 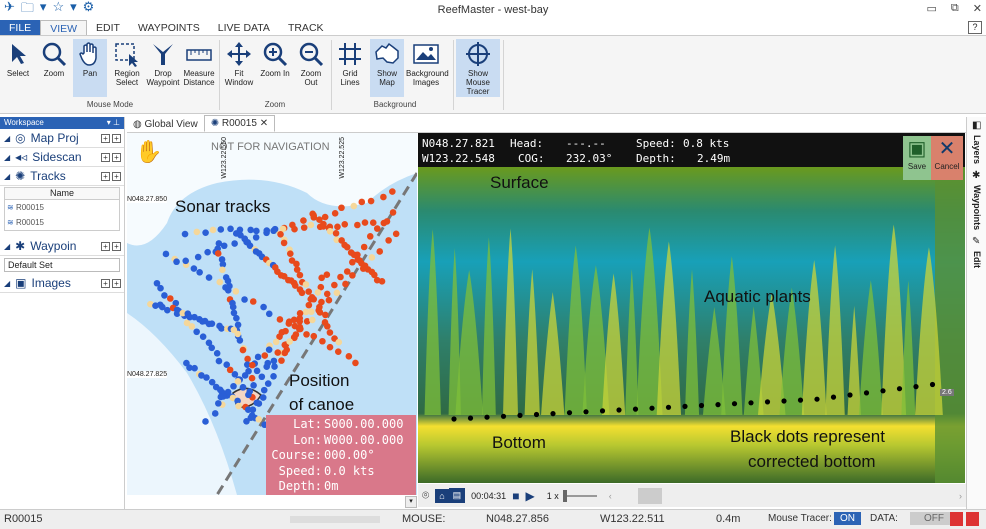 What do you see at coordinates (847, 518) in the screenshot?
I see `mouse-tracer-toggle: ON` at bounding box center [847, 518].